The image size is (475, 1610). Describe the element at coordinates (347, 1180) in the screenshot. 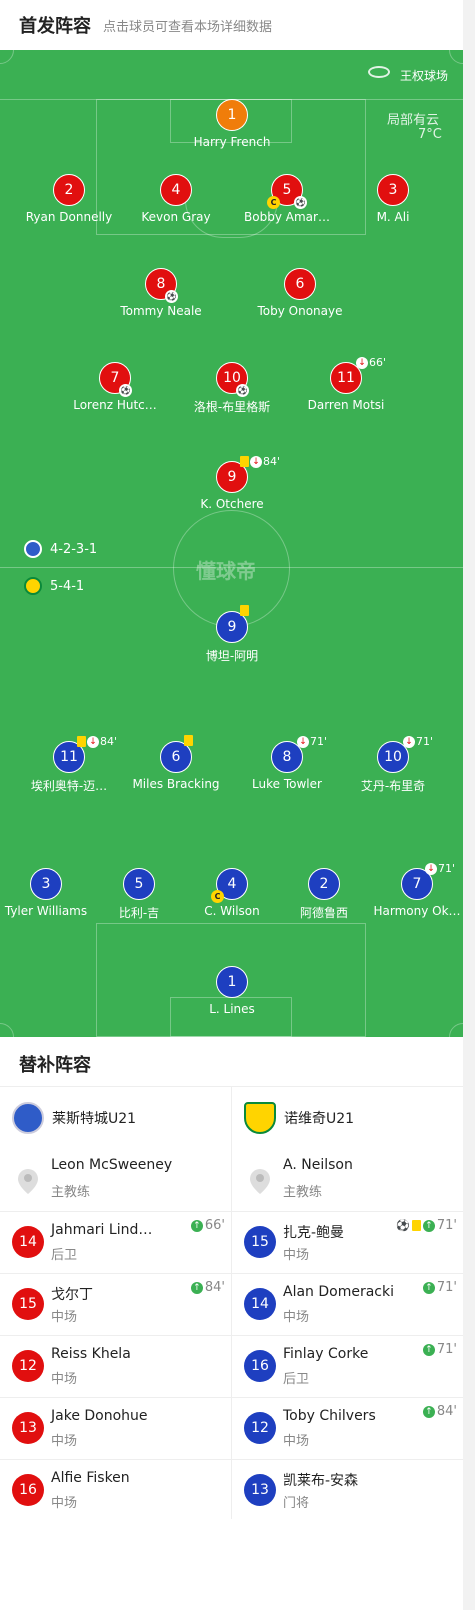

I see `away-coach: A. Neilson 主教练` at that location.